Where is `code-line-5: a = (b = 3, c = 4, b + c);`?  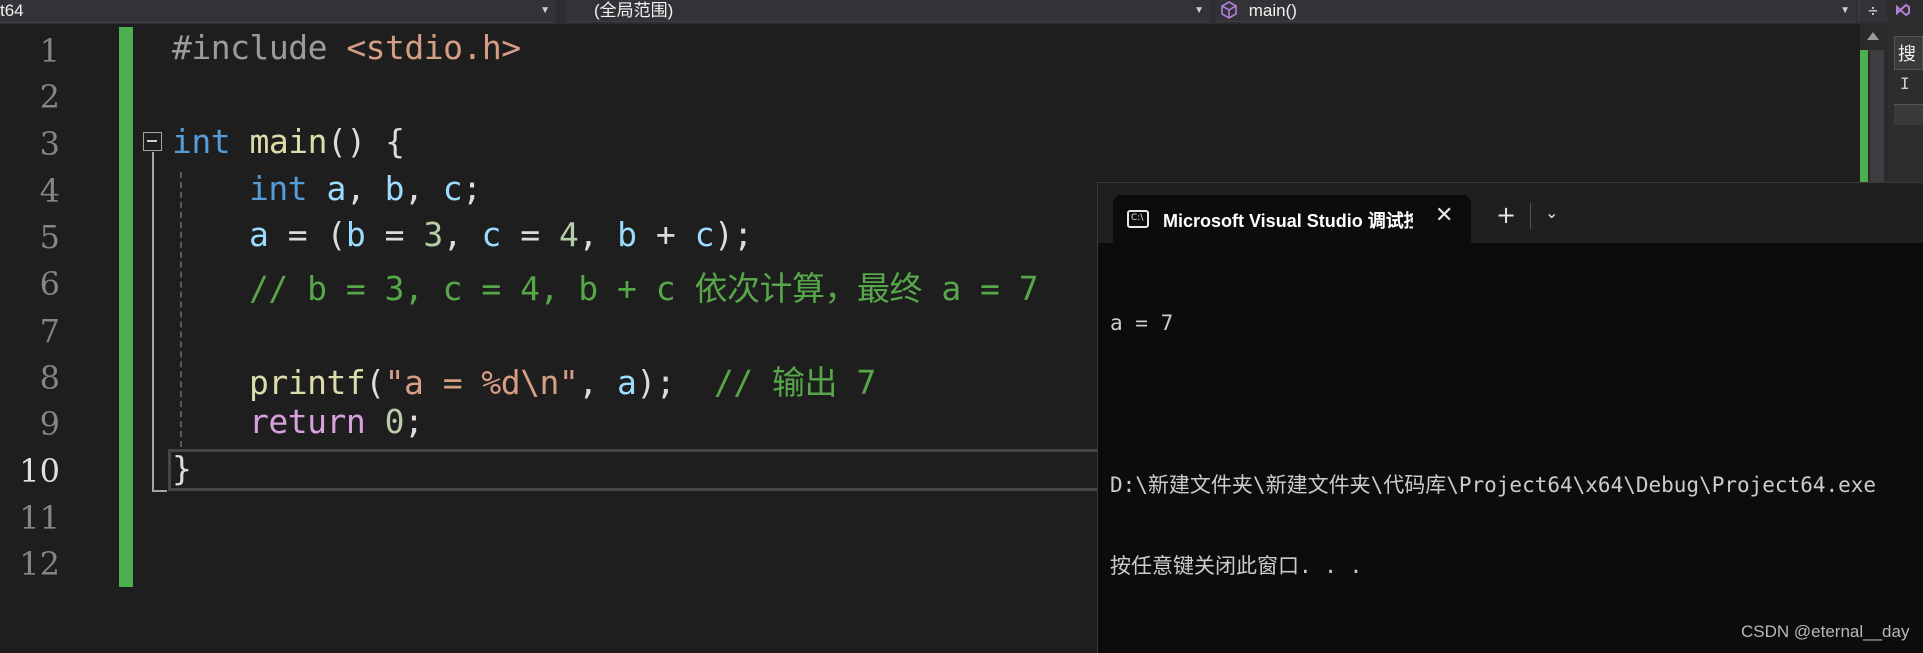
code-line-5: a = (b = 3, c = 4, b + c); is located at coordinates (501, 234).